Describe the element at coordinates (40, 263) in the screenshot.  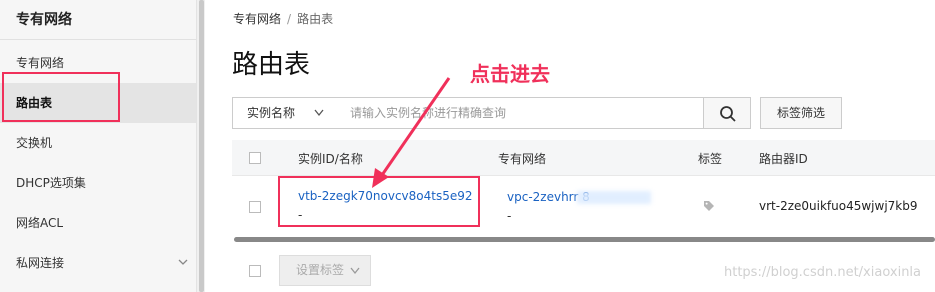
I see `sidebar-item-label: 私网连接` at that location.